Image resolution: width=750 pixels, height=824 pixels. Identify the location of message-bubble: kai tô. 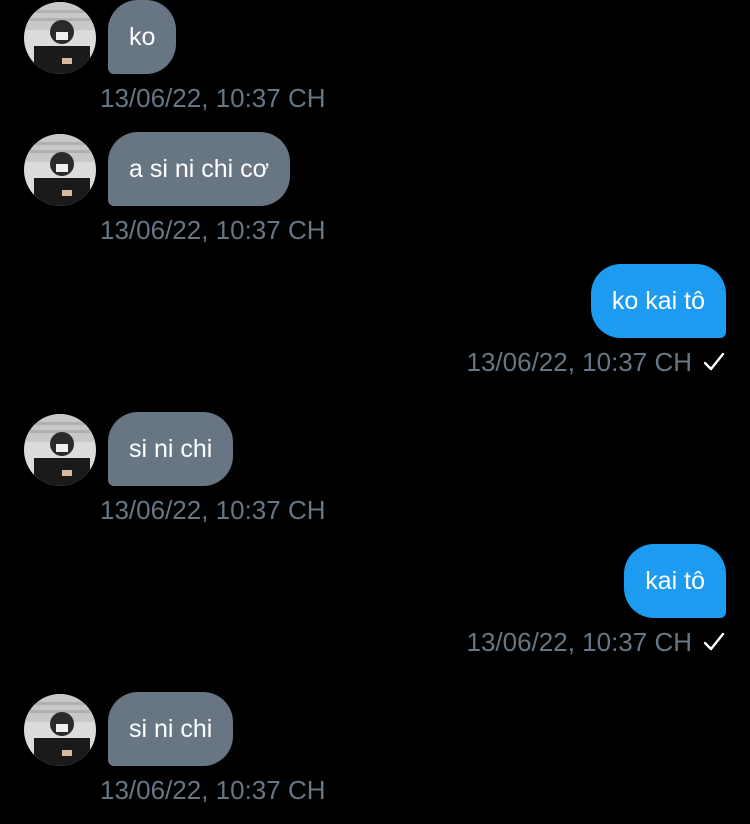
(675, 581).